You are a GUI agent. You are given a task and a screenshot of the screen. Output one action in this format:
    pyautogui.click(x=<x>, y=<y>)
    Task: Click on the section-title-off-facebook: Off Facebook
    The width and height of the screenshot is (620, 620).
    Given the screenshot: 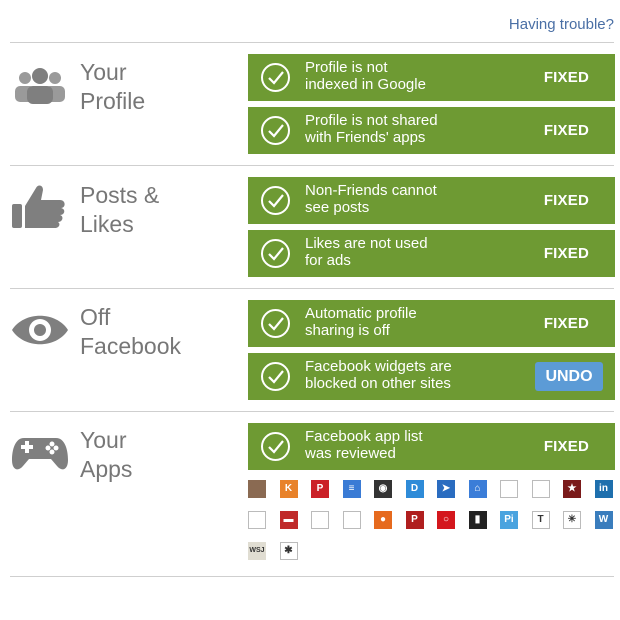 What is the action you would take?
    pyautogui.click(x=131, y=331)
    